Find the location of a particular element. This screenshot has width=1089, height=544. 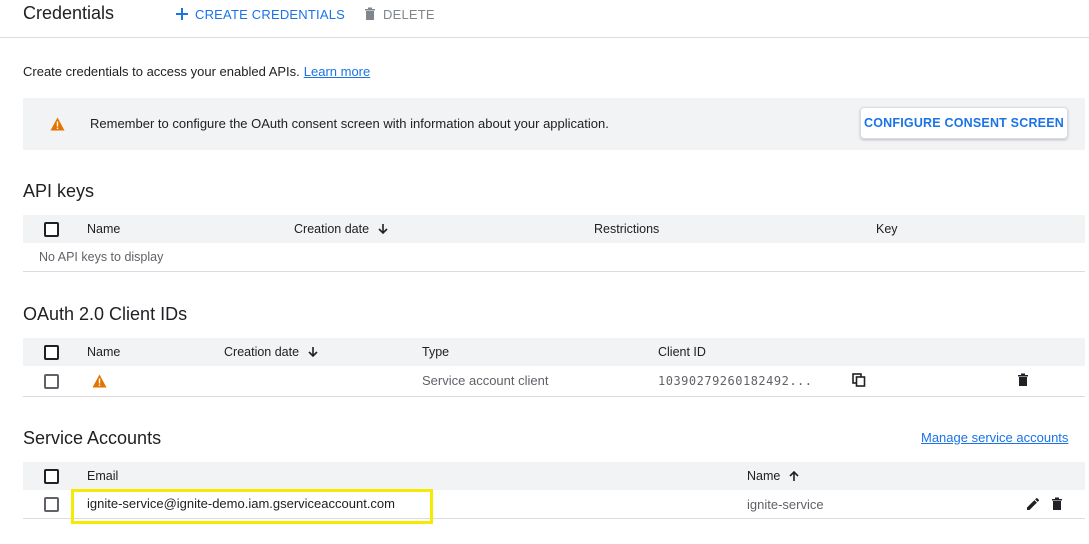

column-key: Key is located at coordinates (887, 229).